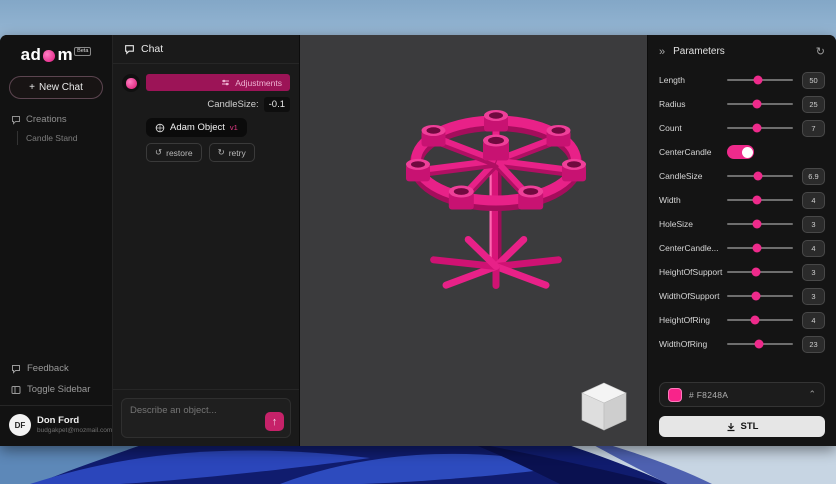 The height and width of the screenshot is (484, 836). I want to click on param-row-centercandle: CenterCandle, so click(742, 152).